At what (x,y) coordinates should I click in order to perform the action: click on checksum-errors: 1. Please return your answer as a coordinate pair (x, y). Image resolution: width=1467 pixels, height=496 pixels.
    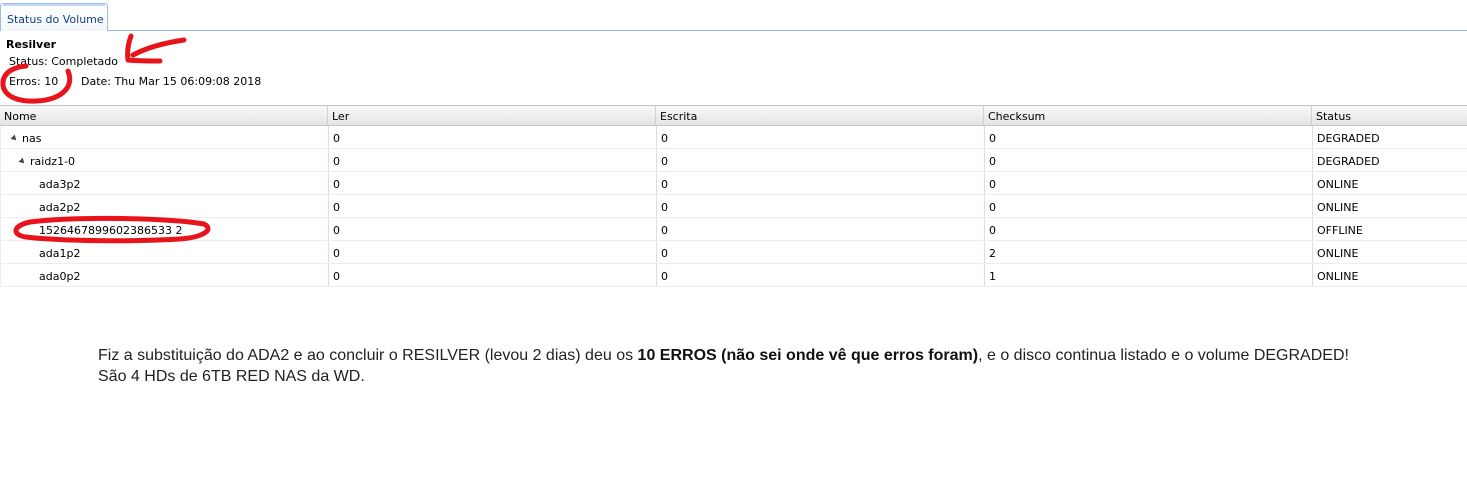
    Looking at the image, I should click on (1149, 275).